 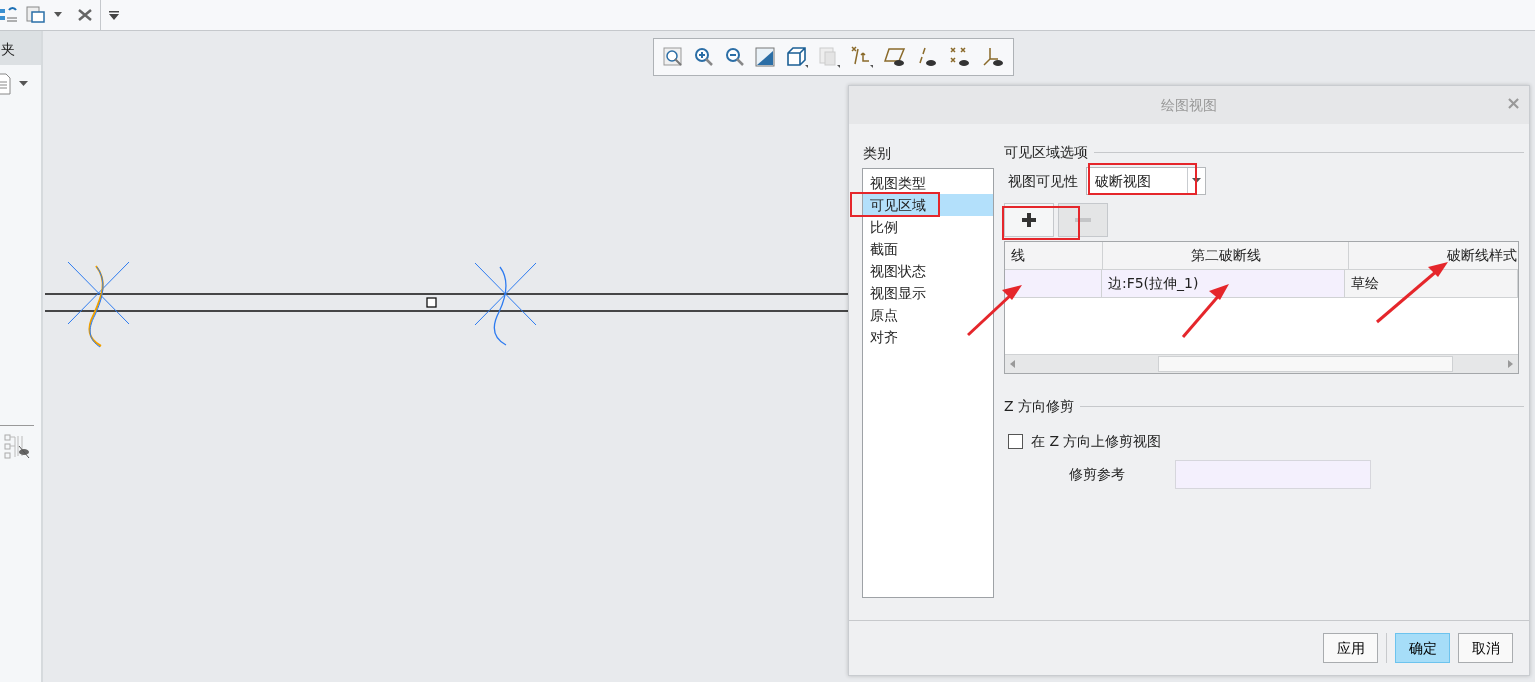 What do you see at coordinates (928, 249) in the screenshot?
I see `category-item: 截面` at bounding box center [928, 249].